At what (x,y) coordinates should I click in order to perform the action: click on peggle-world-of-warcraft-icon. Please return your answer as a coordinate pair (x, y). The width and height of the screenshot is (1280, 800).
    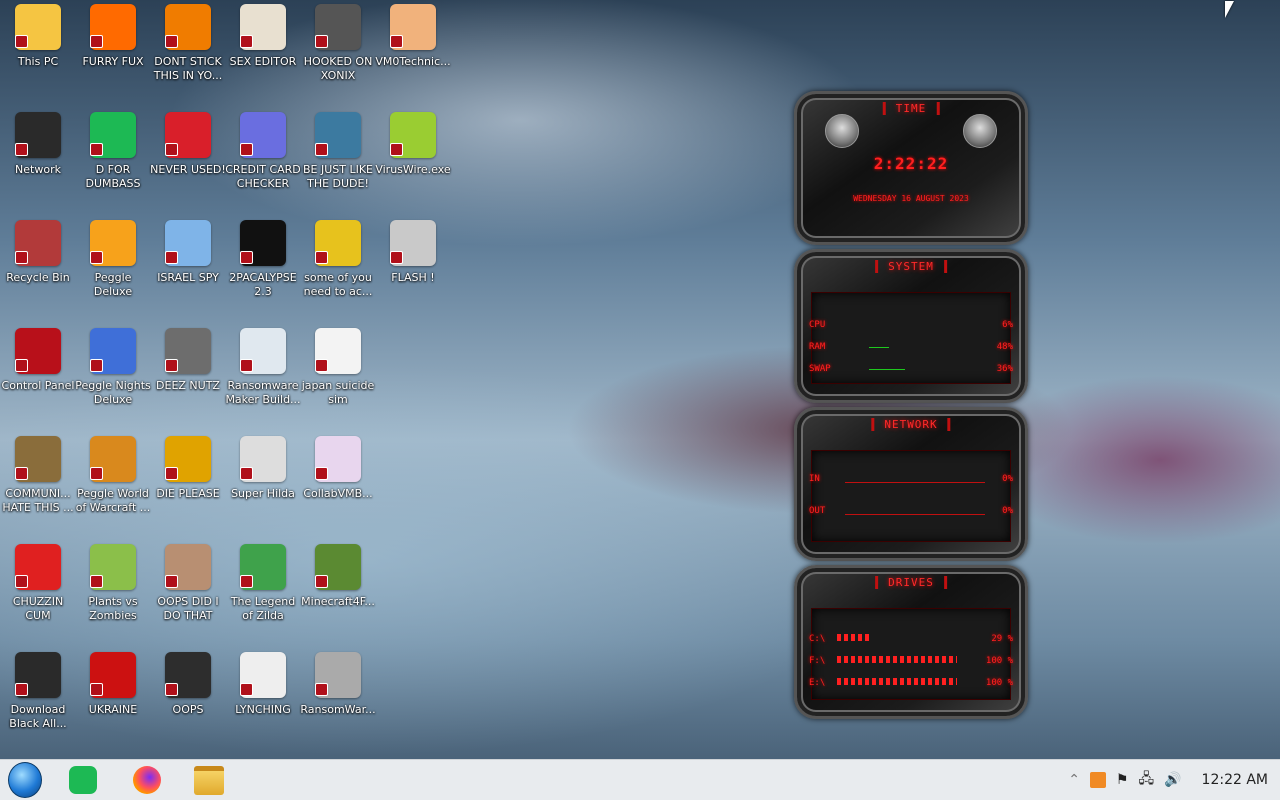
    Looking at the image, I should click on (113, 459).